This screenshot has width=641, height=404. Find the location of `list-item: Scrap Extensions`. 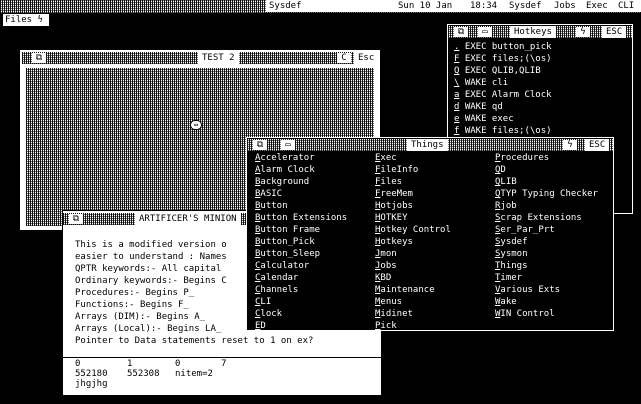

list-item: Scrap Extensions is located at coordinates (554, 218).